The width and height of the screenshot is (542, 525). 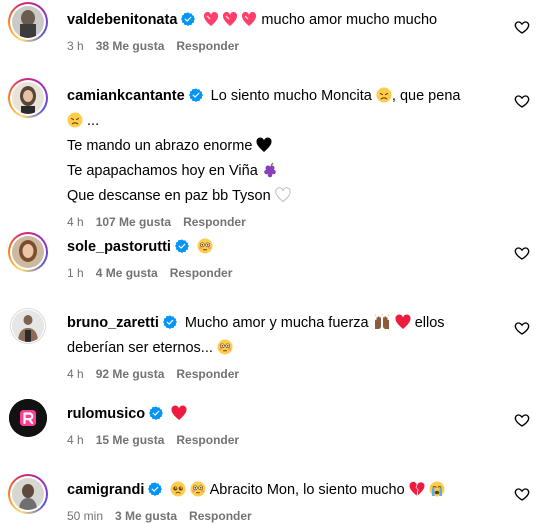 I want to click on username: sole_pastorutti, so click(x=119, y=247).